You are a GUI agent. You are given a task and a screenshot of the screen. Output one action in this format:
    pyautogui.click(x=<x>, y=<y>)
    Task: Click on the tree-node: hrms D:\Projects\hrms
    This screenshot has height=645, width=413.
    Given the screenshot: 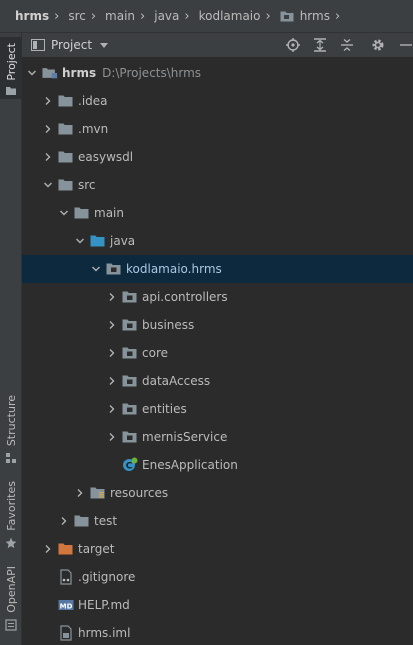 What is the action you would take?
    pyautogui.click(x=217, y=73)
    